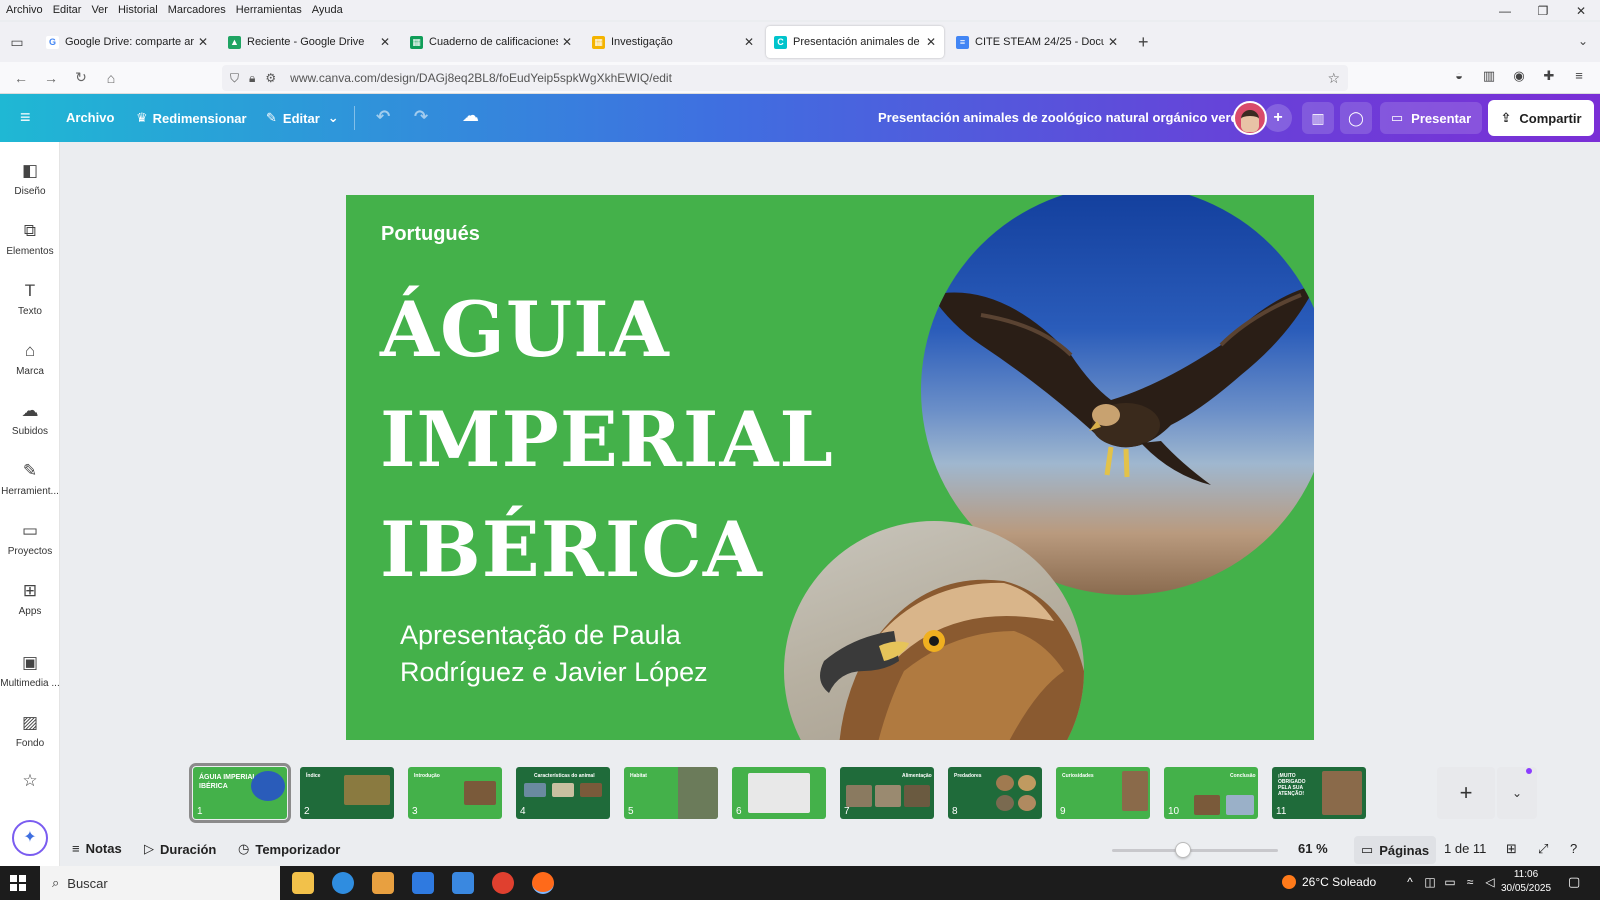  I want to click on menu-editar: Editar, so click(67, 10).